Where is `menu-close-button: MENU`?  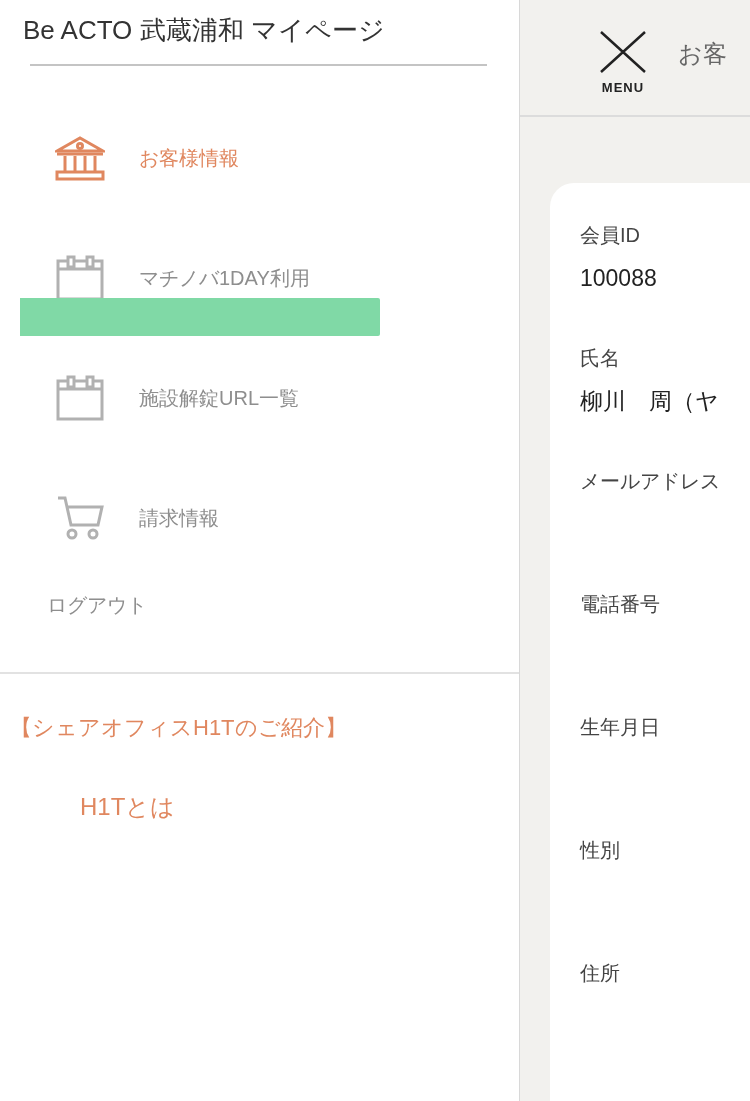
menu-close-button: MENU is located at coordinates (623, 64).